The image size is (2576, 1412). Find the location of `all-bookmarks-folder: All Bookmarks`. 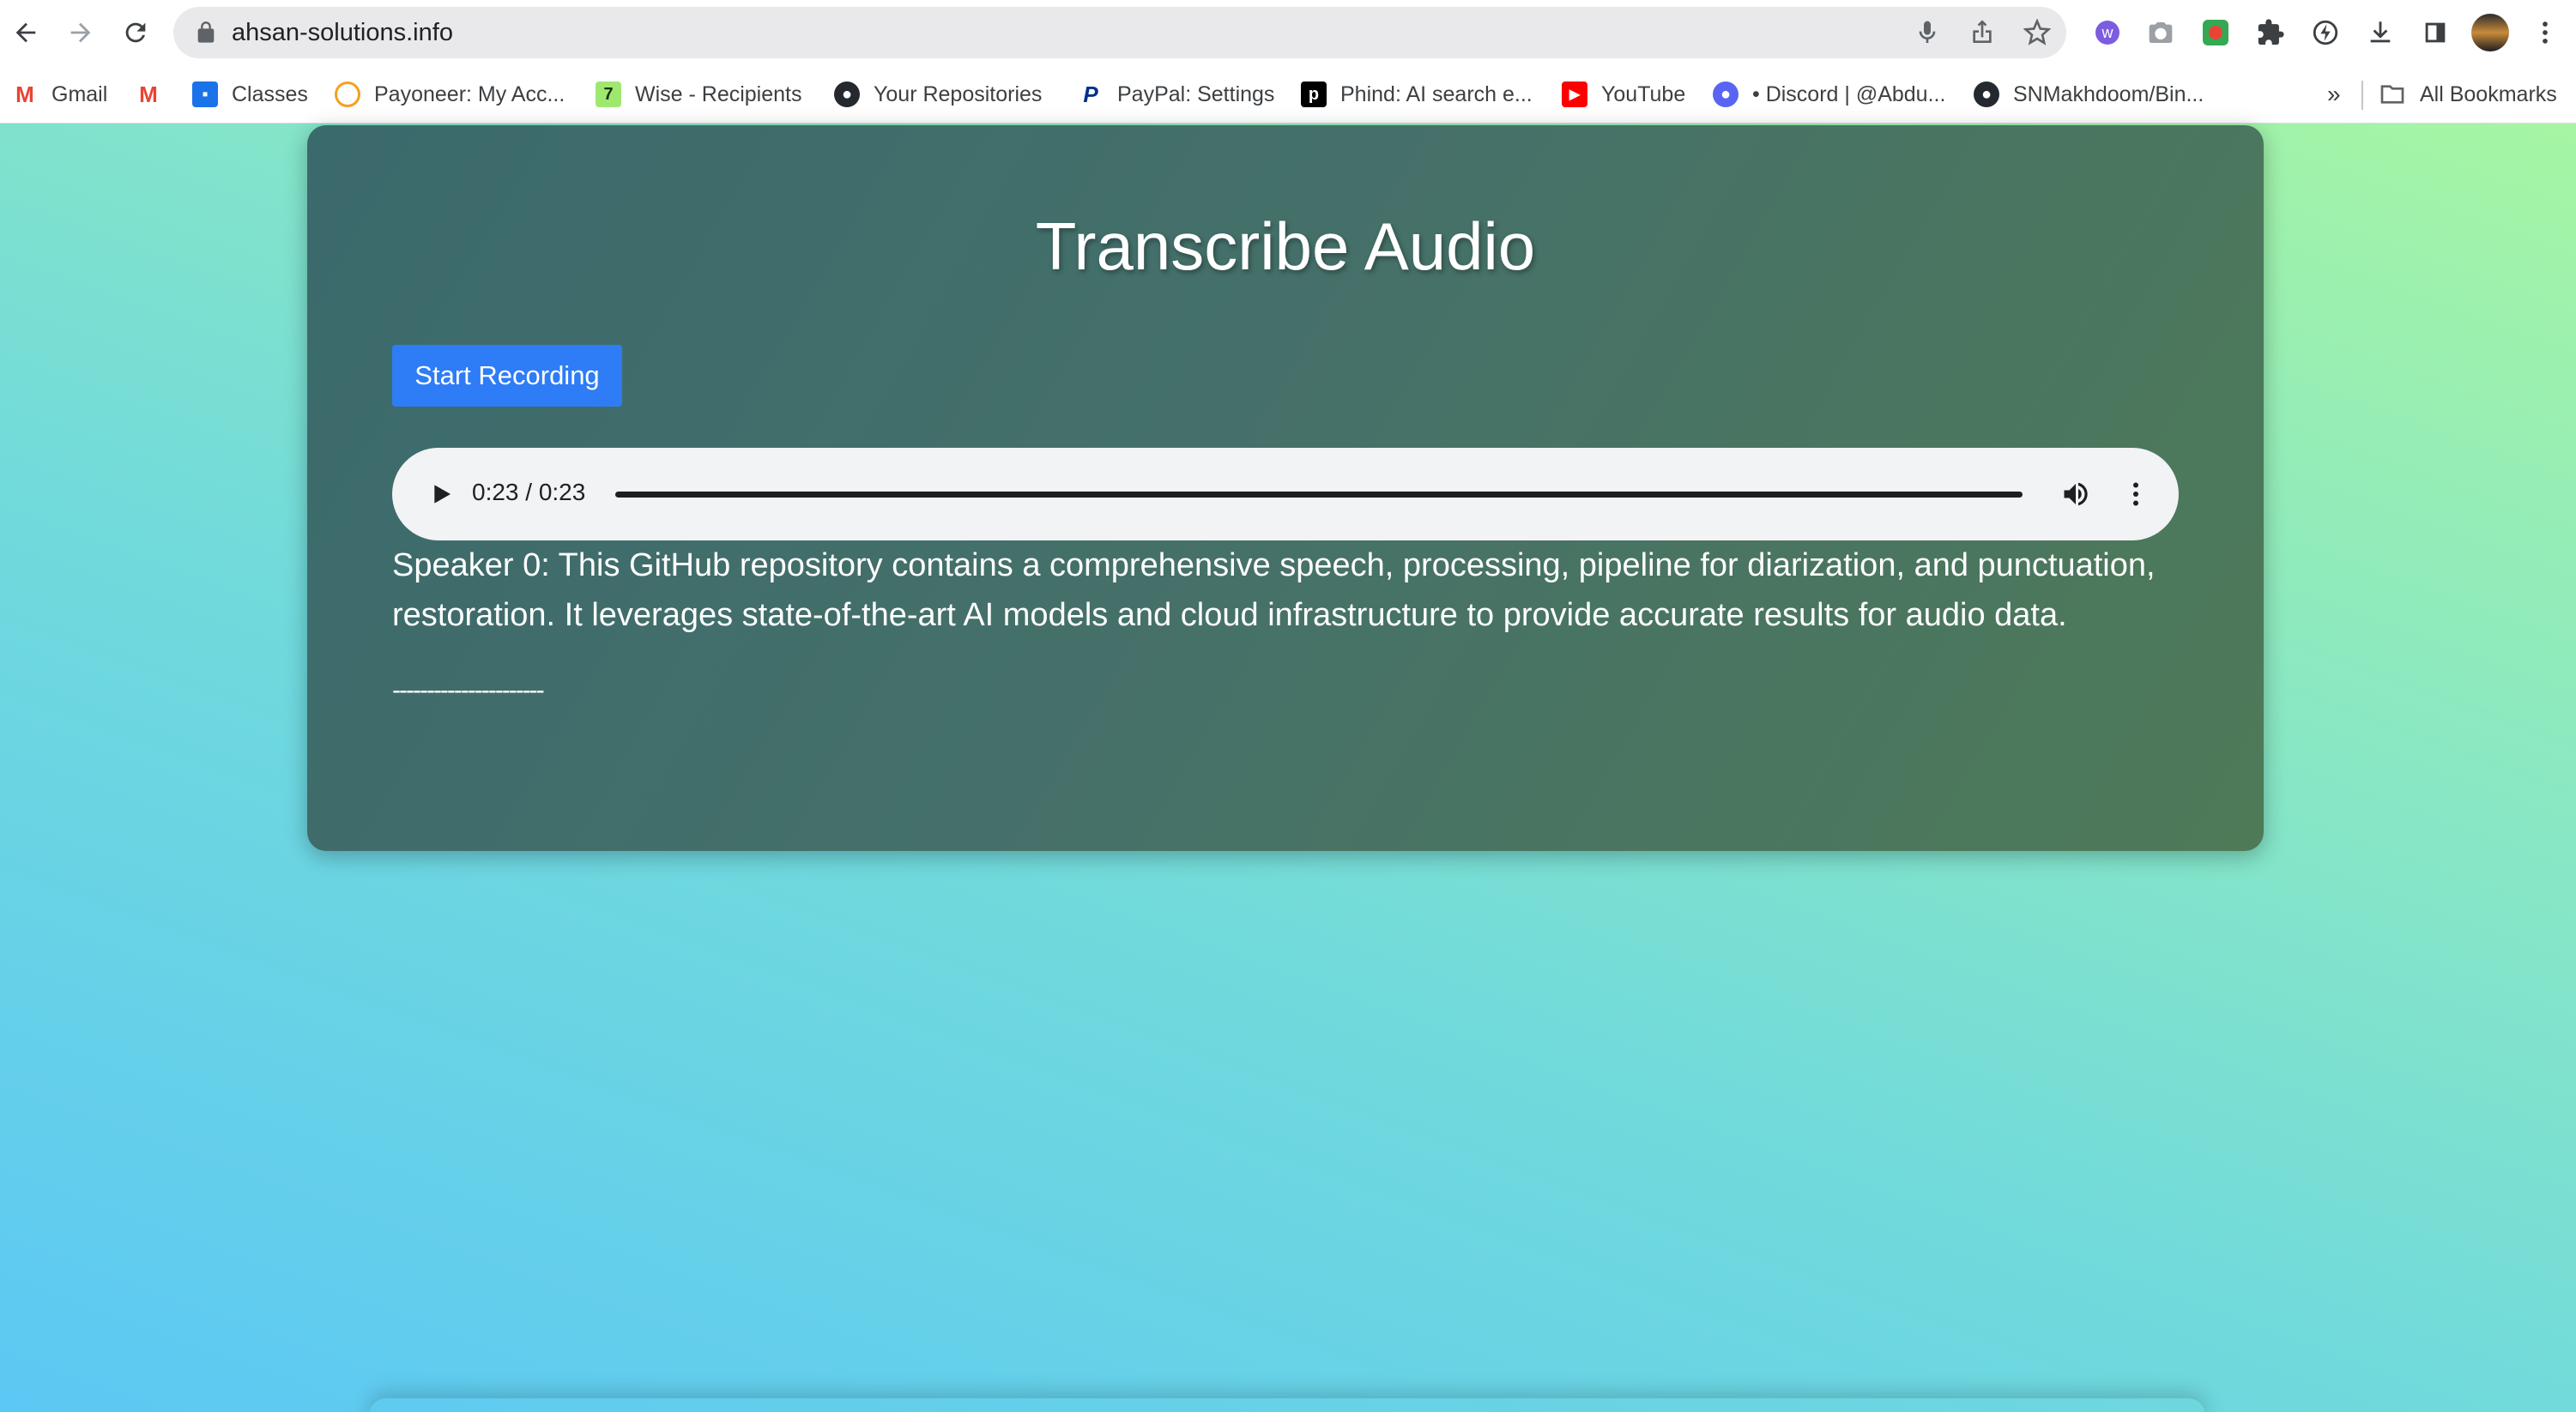

all-bookmarks-folder: All Bookmarks is located at coordinates (2468, 94).